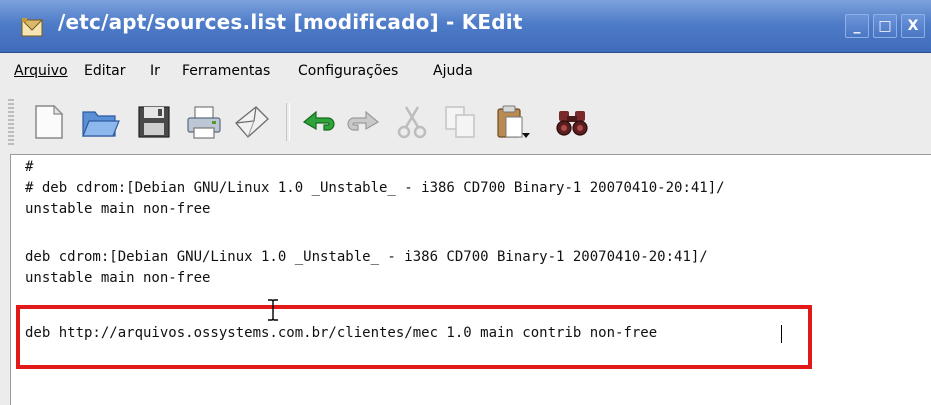 The image size is (931, 405). What do you see at coordinates (781, 334) in the screenshot?
I see `text-cursor` at bounding box center [781, 334].